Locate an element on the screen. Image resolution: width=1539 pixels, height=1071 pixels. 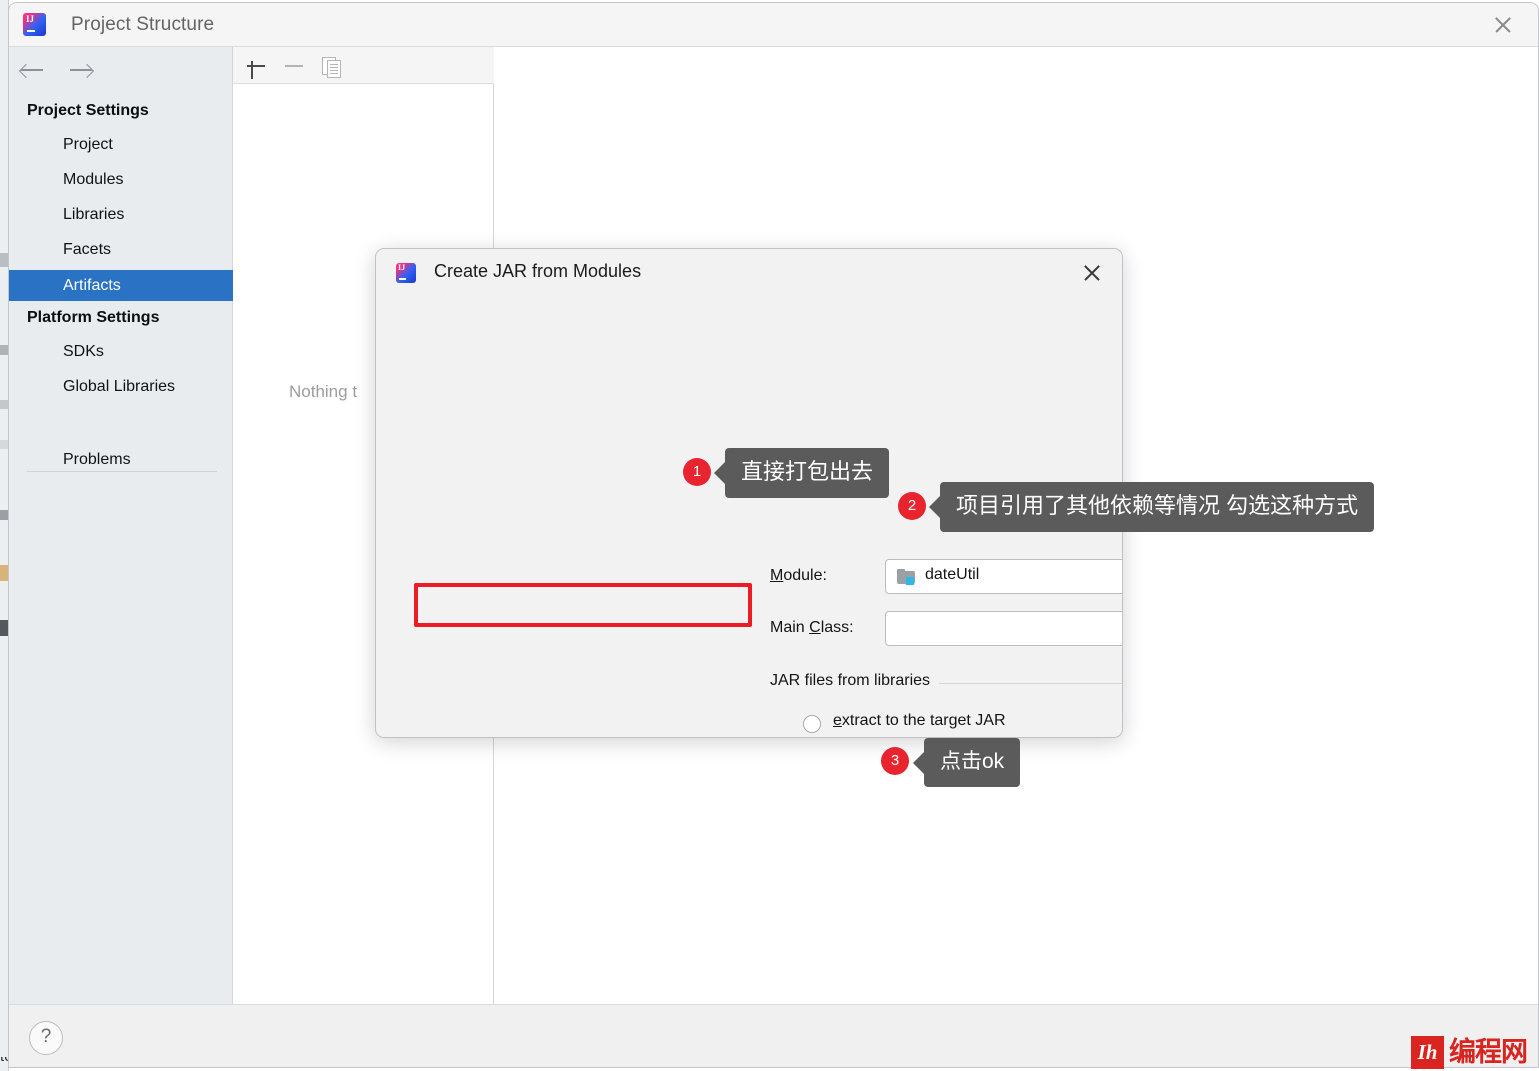
module-label: Module: is located at coordinates (798, 575).